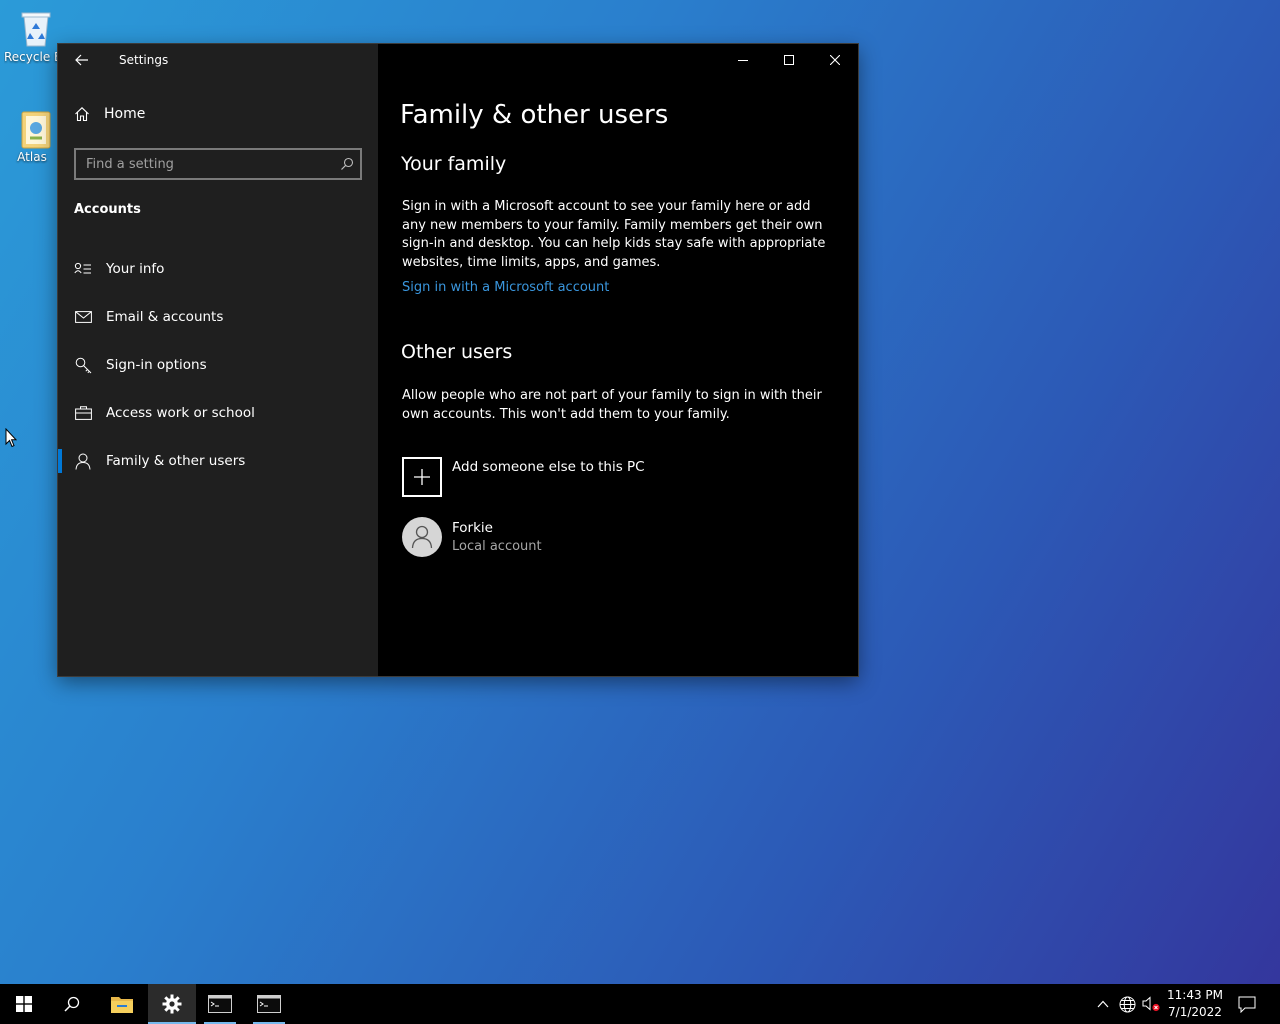  What do you see at coordinates (505, 287) in the screenshot?
I see `sign-in-microsoft-link: Sign in with a Microsoft account` at bounding box center [505, 287].